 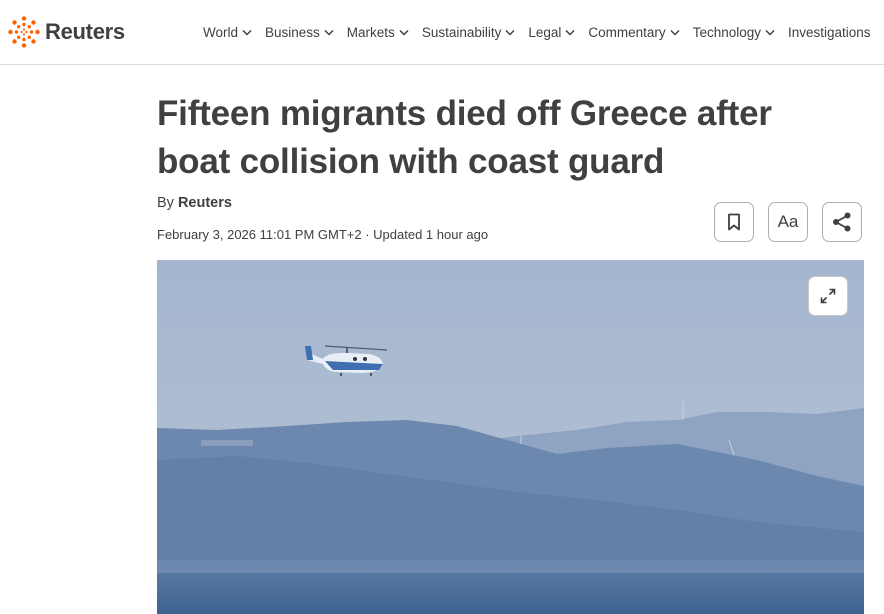 I want to click on share-icon, so click(x=842, y=222).